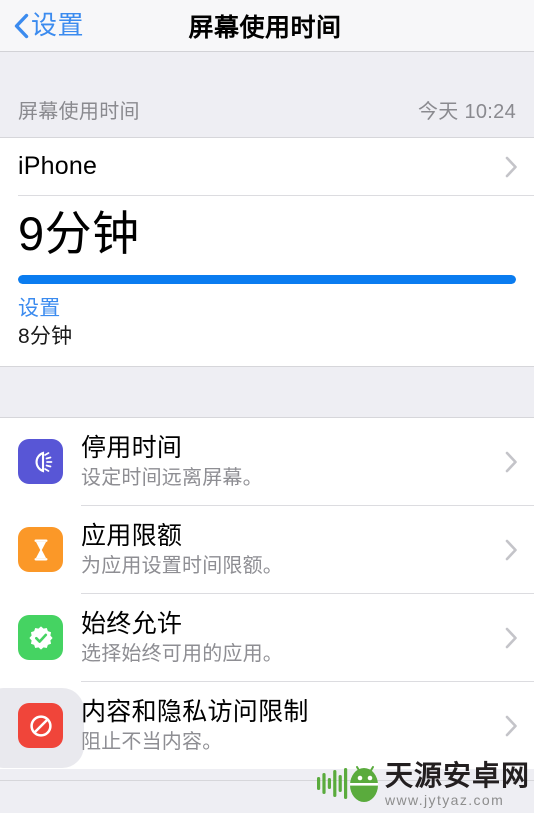 This screenshot has width=534, height=813. I want to click on usage-progress-bar, so click(267, 279).